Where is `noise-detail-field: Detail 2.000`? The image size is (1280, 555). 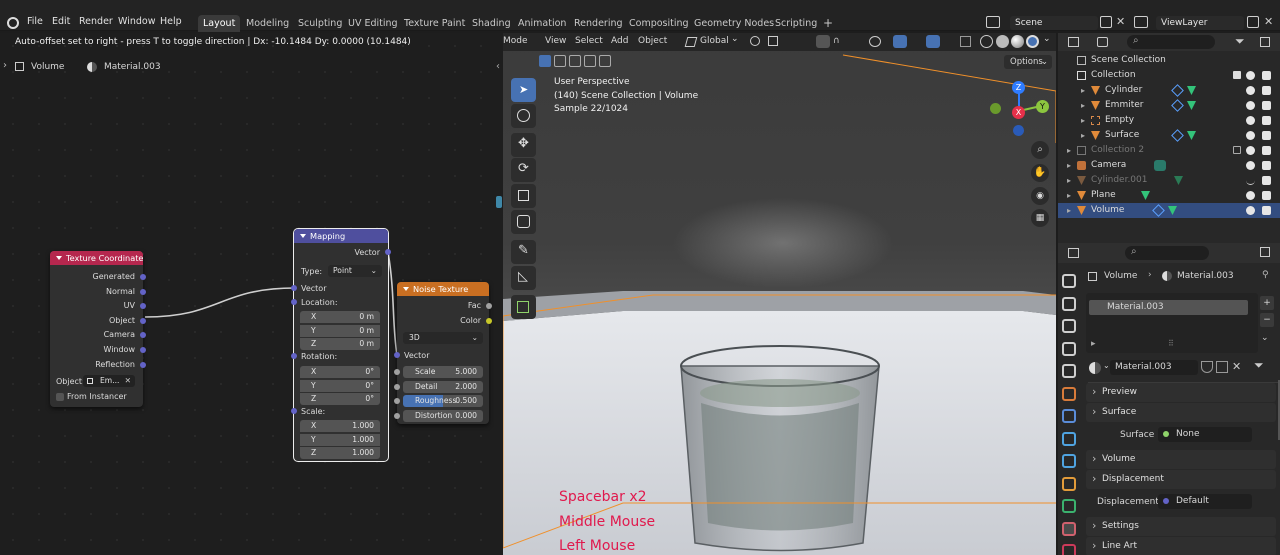 noise-detail-field: Detail 2.000 is located at coordinates (443, 386).